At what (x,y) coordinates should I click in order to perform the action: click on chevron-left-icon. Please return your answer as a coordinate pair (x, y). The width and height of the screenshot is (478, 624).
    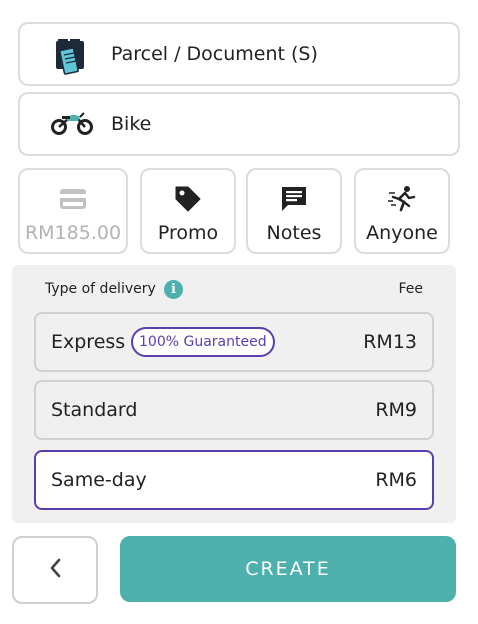
    Looking at the image, I should click on (55, 570).